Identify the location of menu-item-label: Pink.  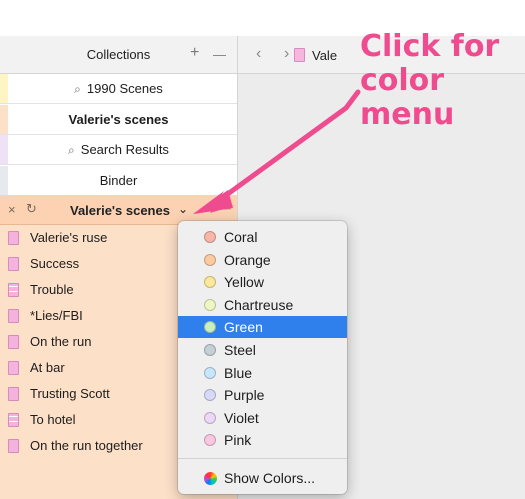
(238, 440).